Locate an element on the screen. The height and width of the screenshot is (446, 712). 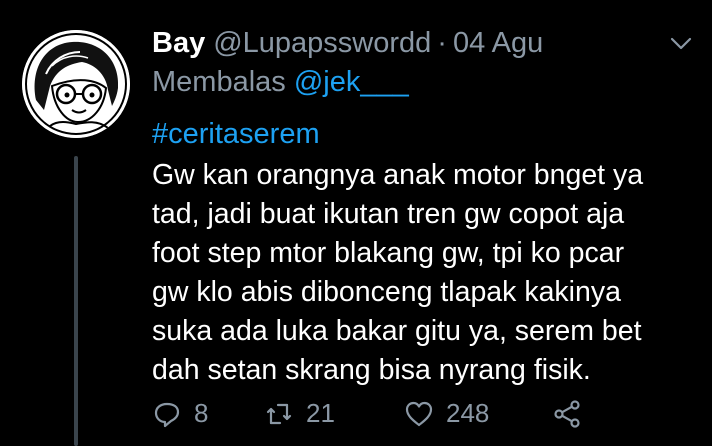
reply-context: Membalas @jek___ is located at coordinates (422, 85).